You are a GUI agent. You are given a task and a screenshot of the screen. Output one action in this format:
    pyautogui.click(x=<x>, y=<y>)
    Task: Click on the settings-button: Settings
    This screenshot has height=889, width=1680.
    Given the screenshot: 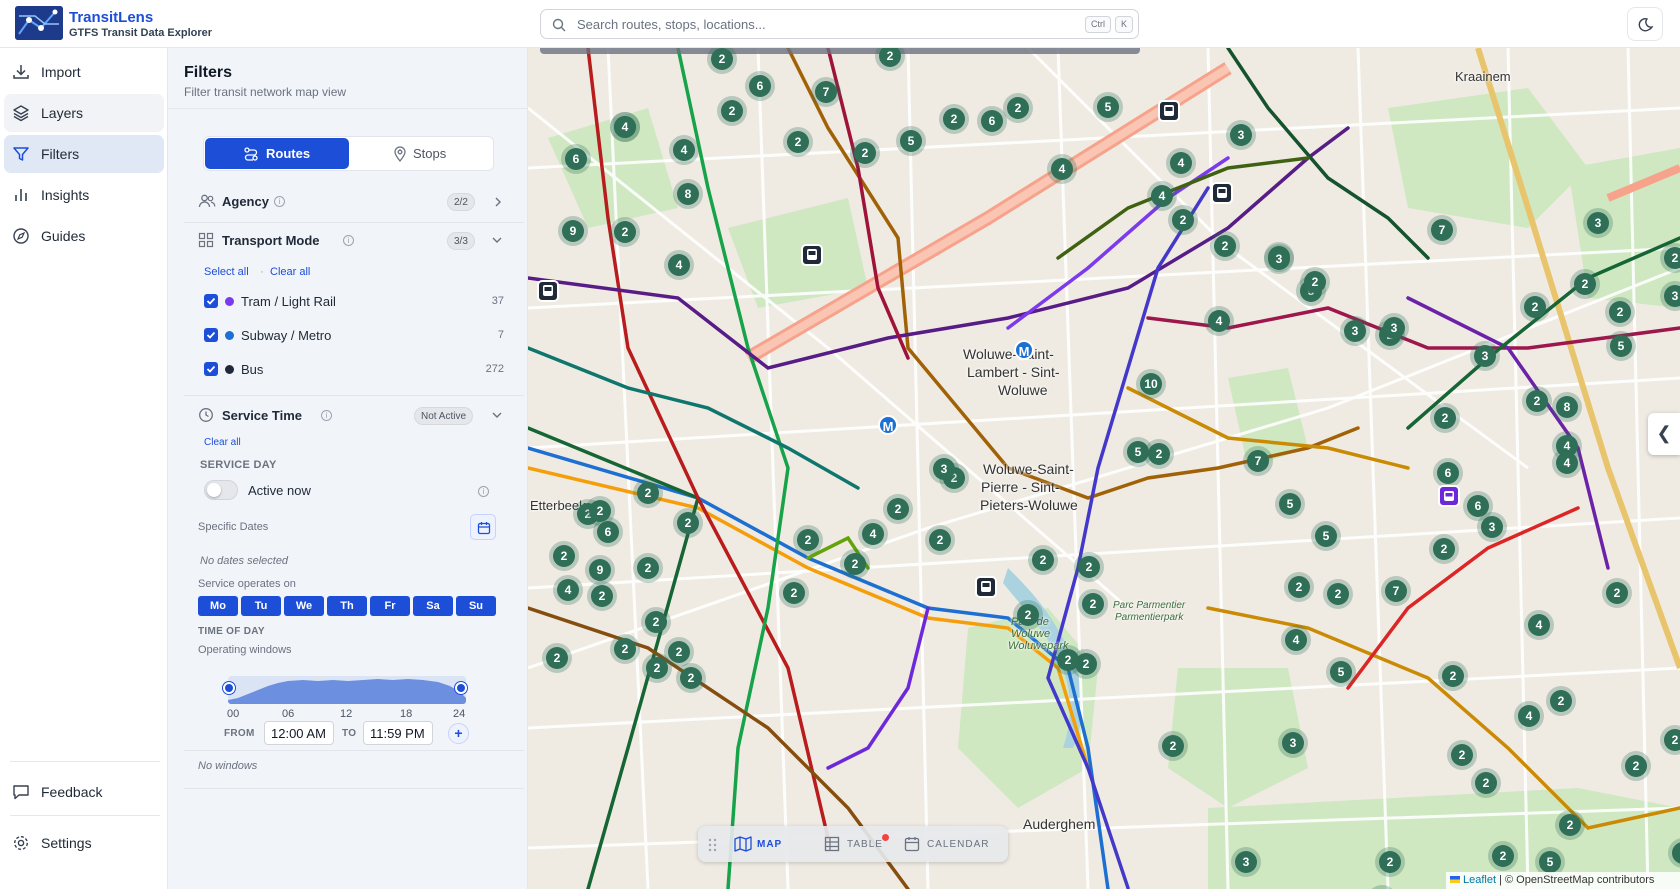 What is the action you would take?
    pyautogui.click(x=84, y=843)
    